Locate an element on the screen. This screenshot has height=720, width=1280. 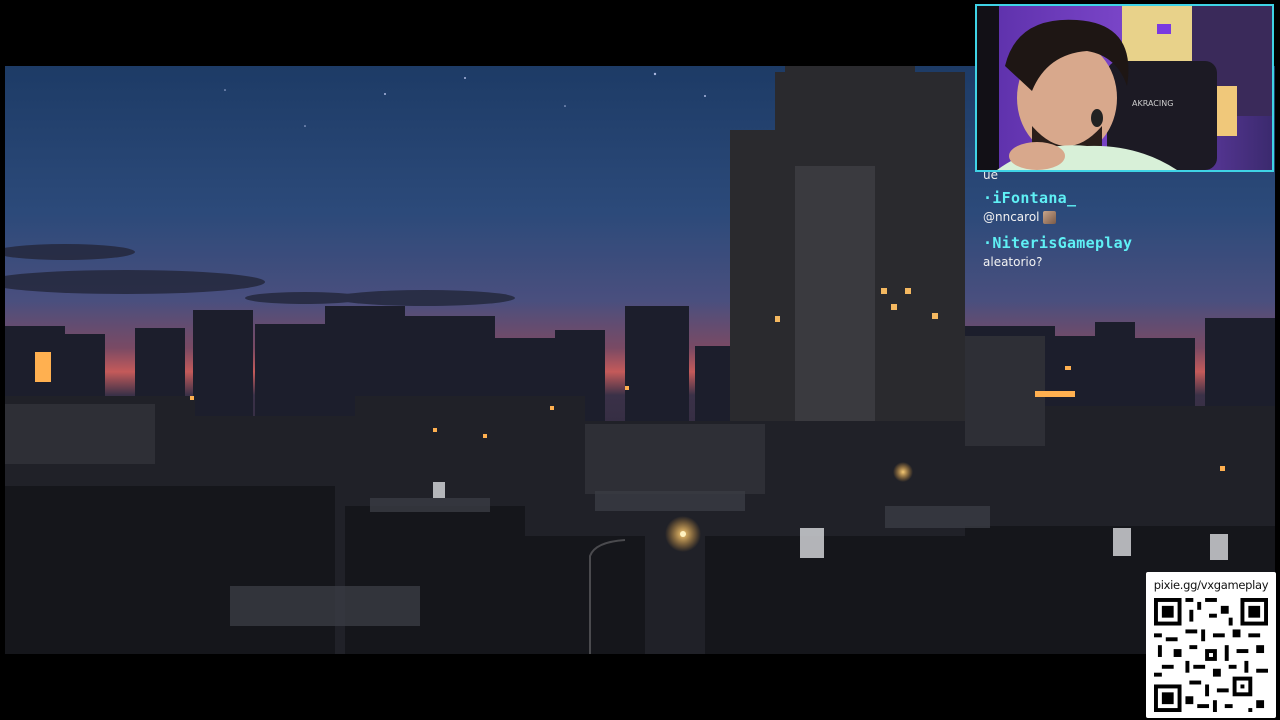
qr-code-icon is located at coordinates (1211, 655).